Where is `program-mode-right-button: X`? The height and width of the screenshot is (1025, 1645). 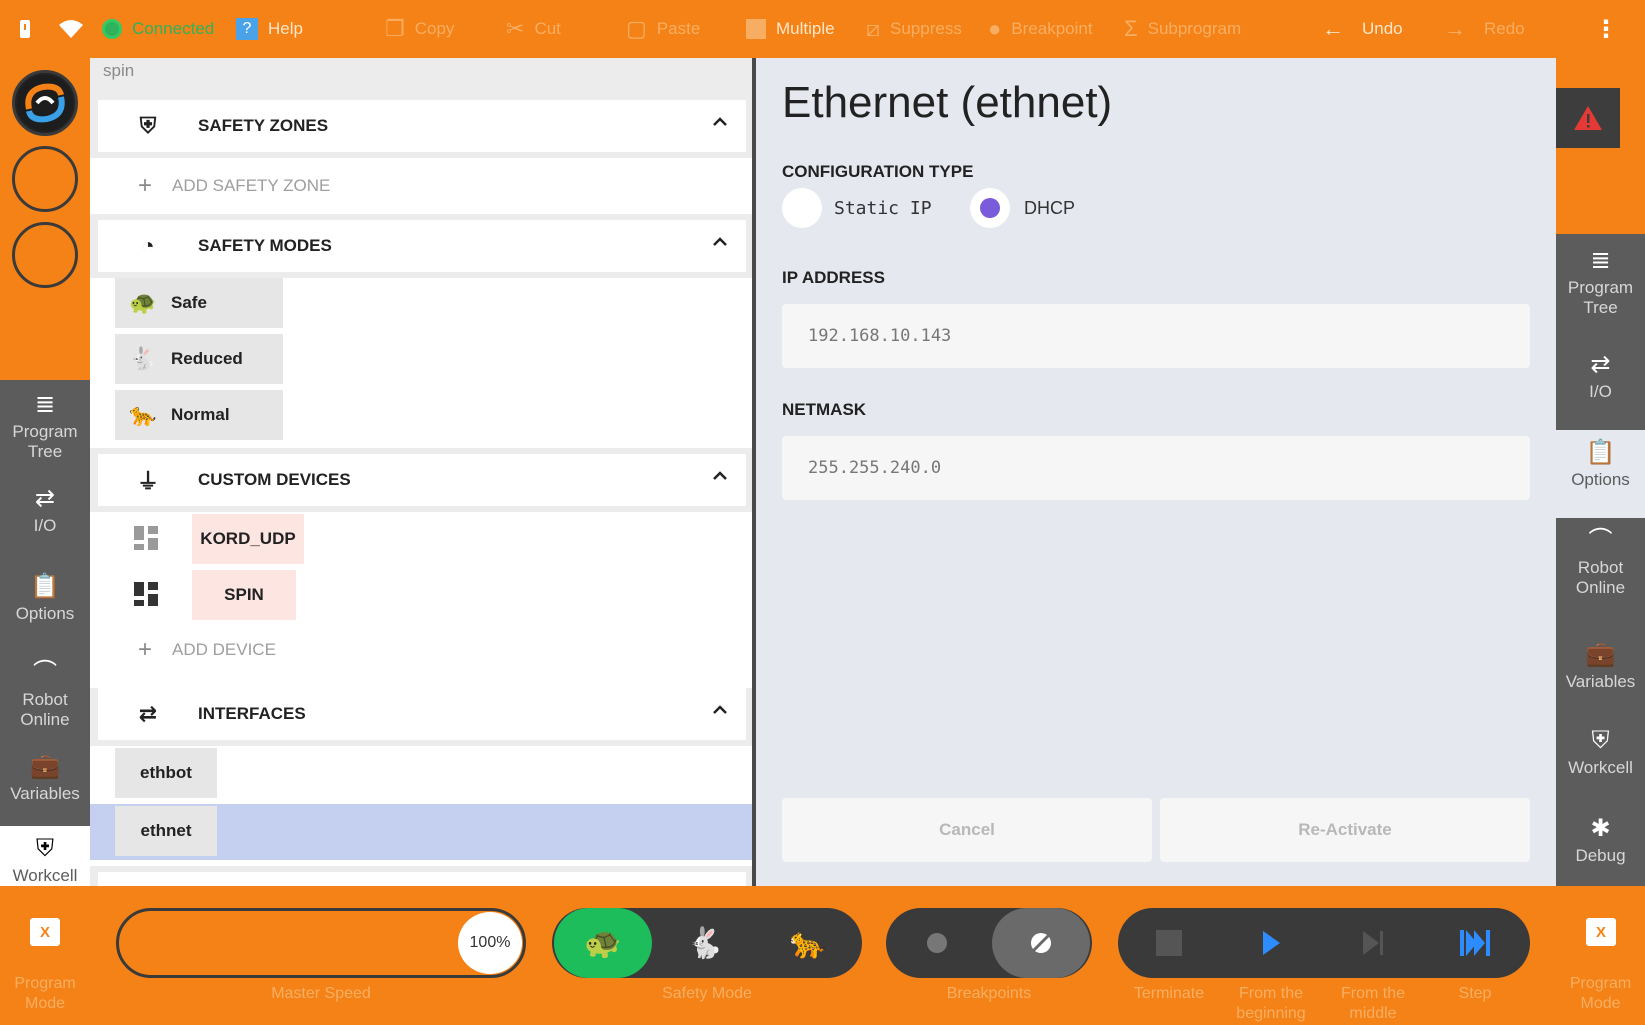 program-mode-right-button: X is located at coordinates (1601, 932).